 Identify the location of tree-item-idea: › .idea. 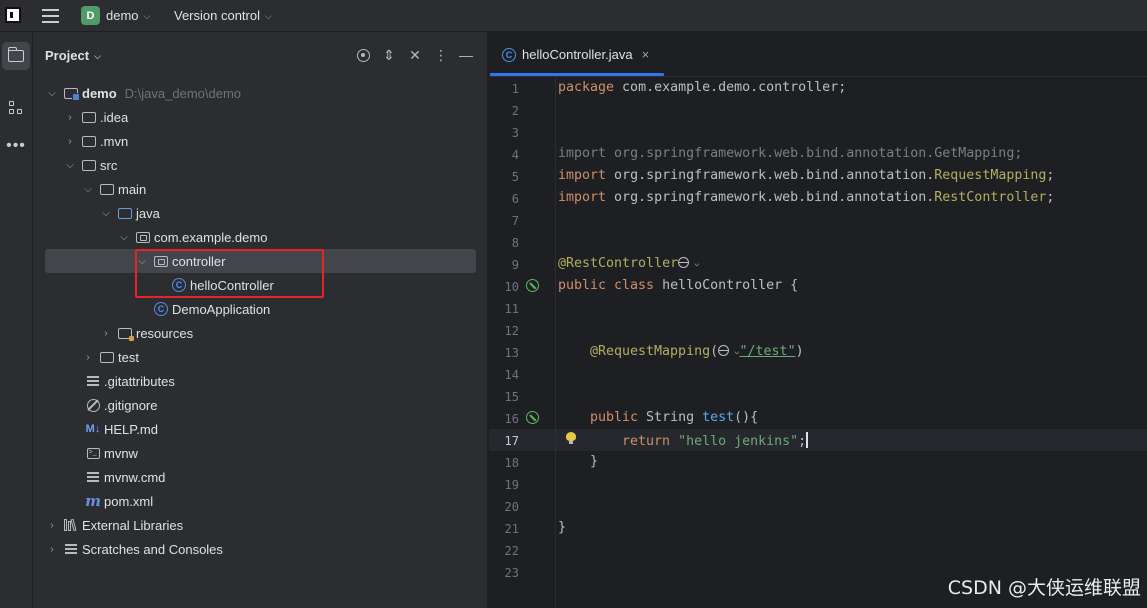
(260, 117).